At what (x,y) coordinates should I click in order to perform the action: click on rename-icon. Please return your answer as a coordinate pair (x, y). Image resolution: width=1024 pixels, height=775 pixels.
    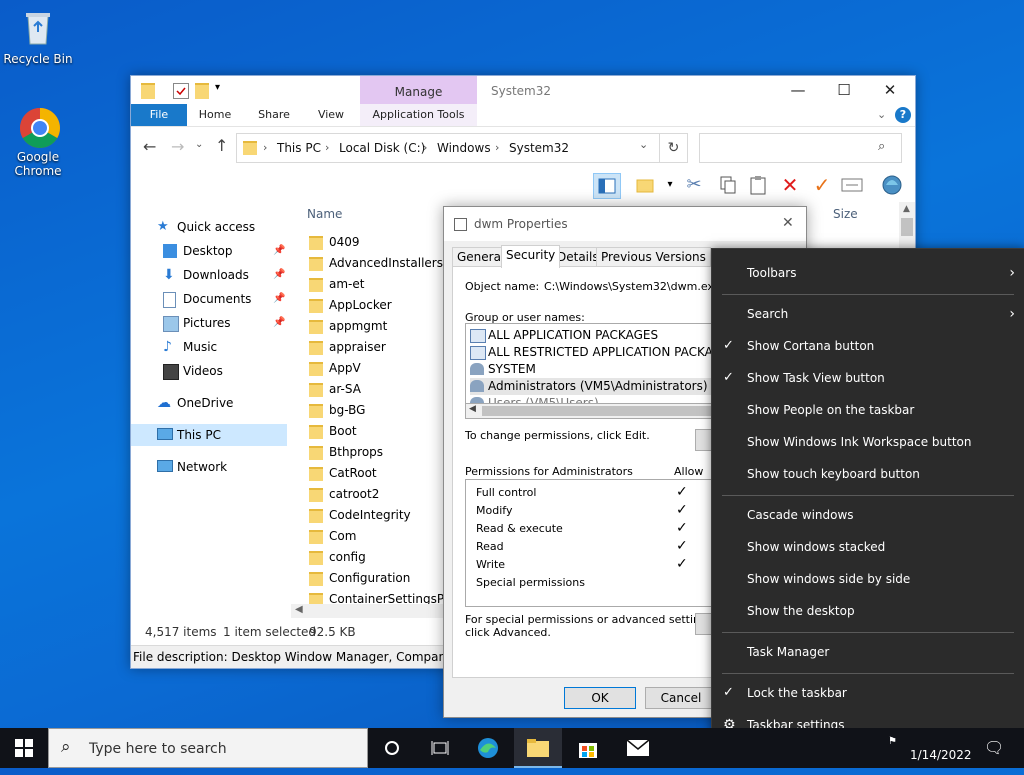
    Looking at the image, I should click on (852, 185).